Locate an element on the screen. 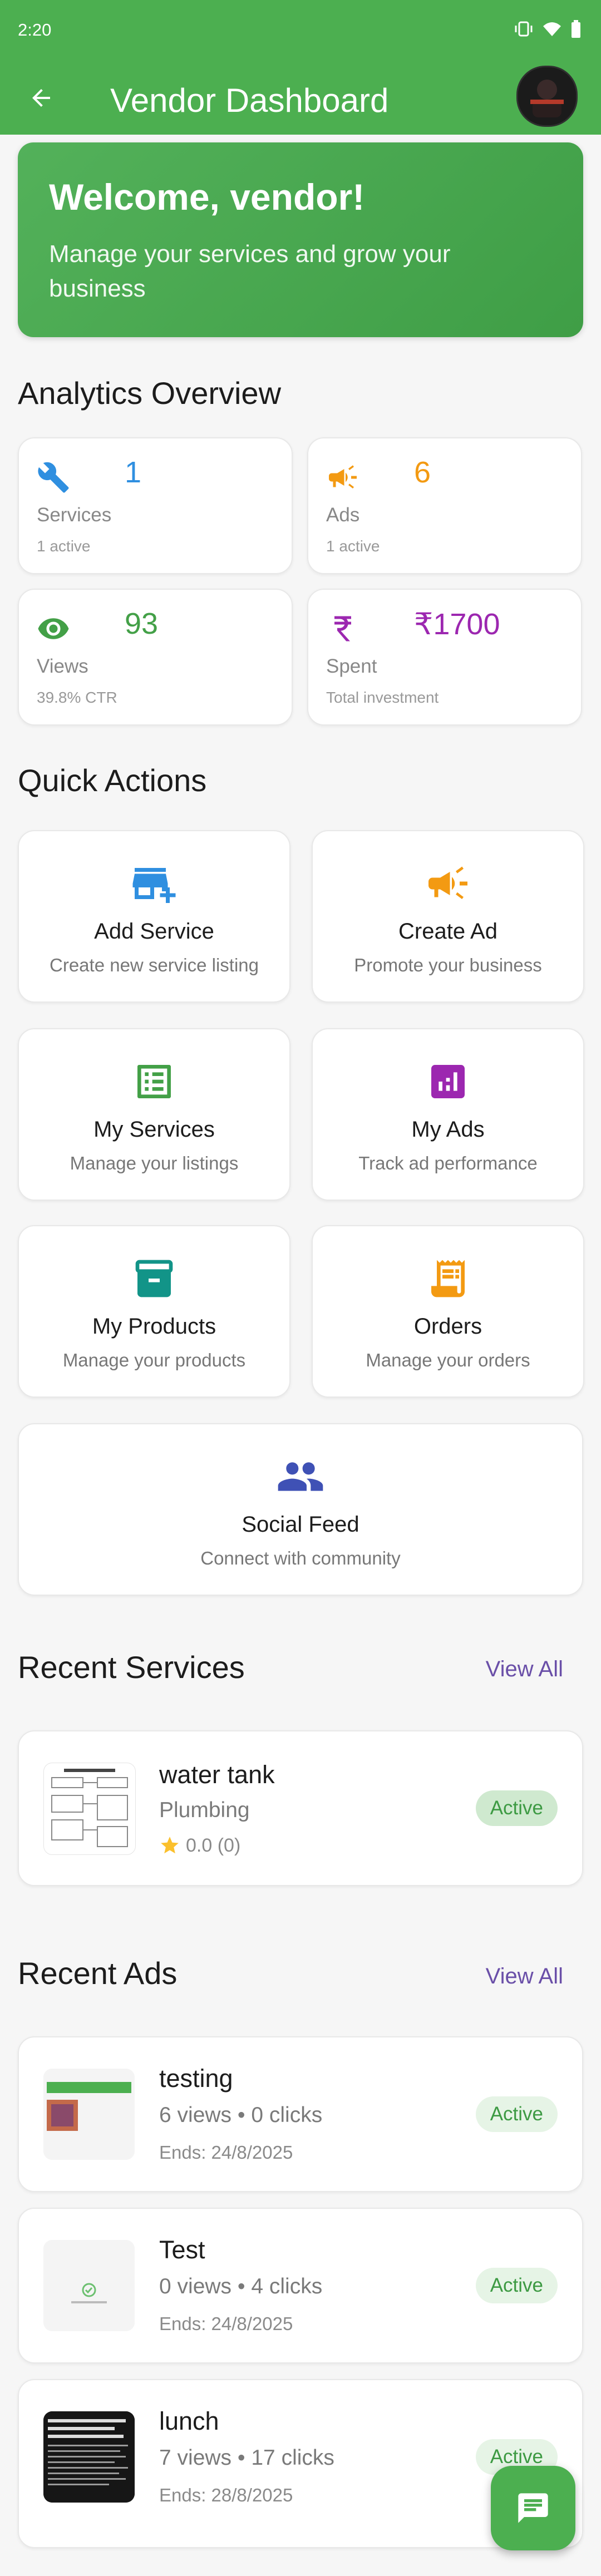 Image resolution: width=601 pixels, height=2576 pixels. list-icon is located at coordinates (154, 1081).